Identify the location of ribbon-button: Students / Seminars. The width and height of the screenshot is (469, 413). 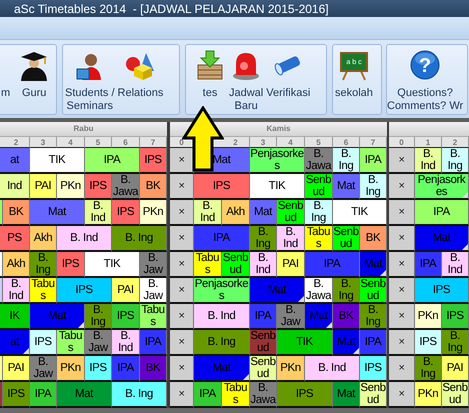
(90, 81).